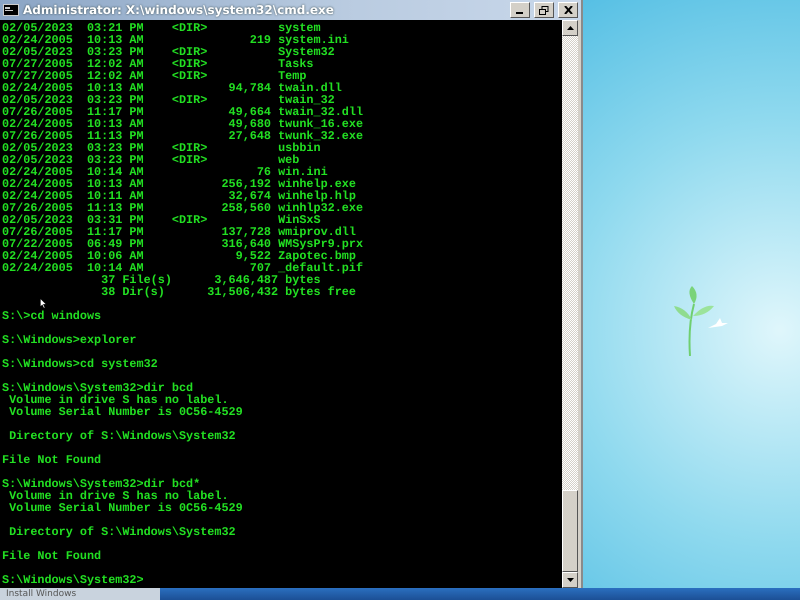  What do you see at coordinates (97, 387) in the screenshot?
I see `console-line: S:\Windows\System32>dir bcd` at bounding box center [97, 387].